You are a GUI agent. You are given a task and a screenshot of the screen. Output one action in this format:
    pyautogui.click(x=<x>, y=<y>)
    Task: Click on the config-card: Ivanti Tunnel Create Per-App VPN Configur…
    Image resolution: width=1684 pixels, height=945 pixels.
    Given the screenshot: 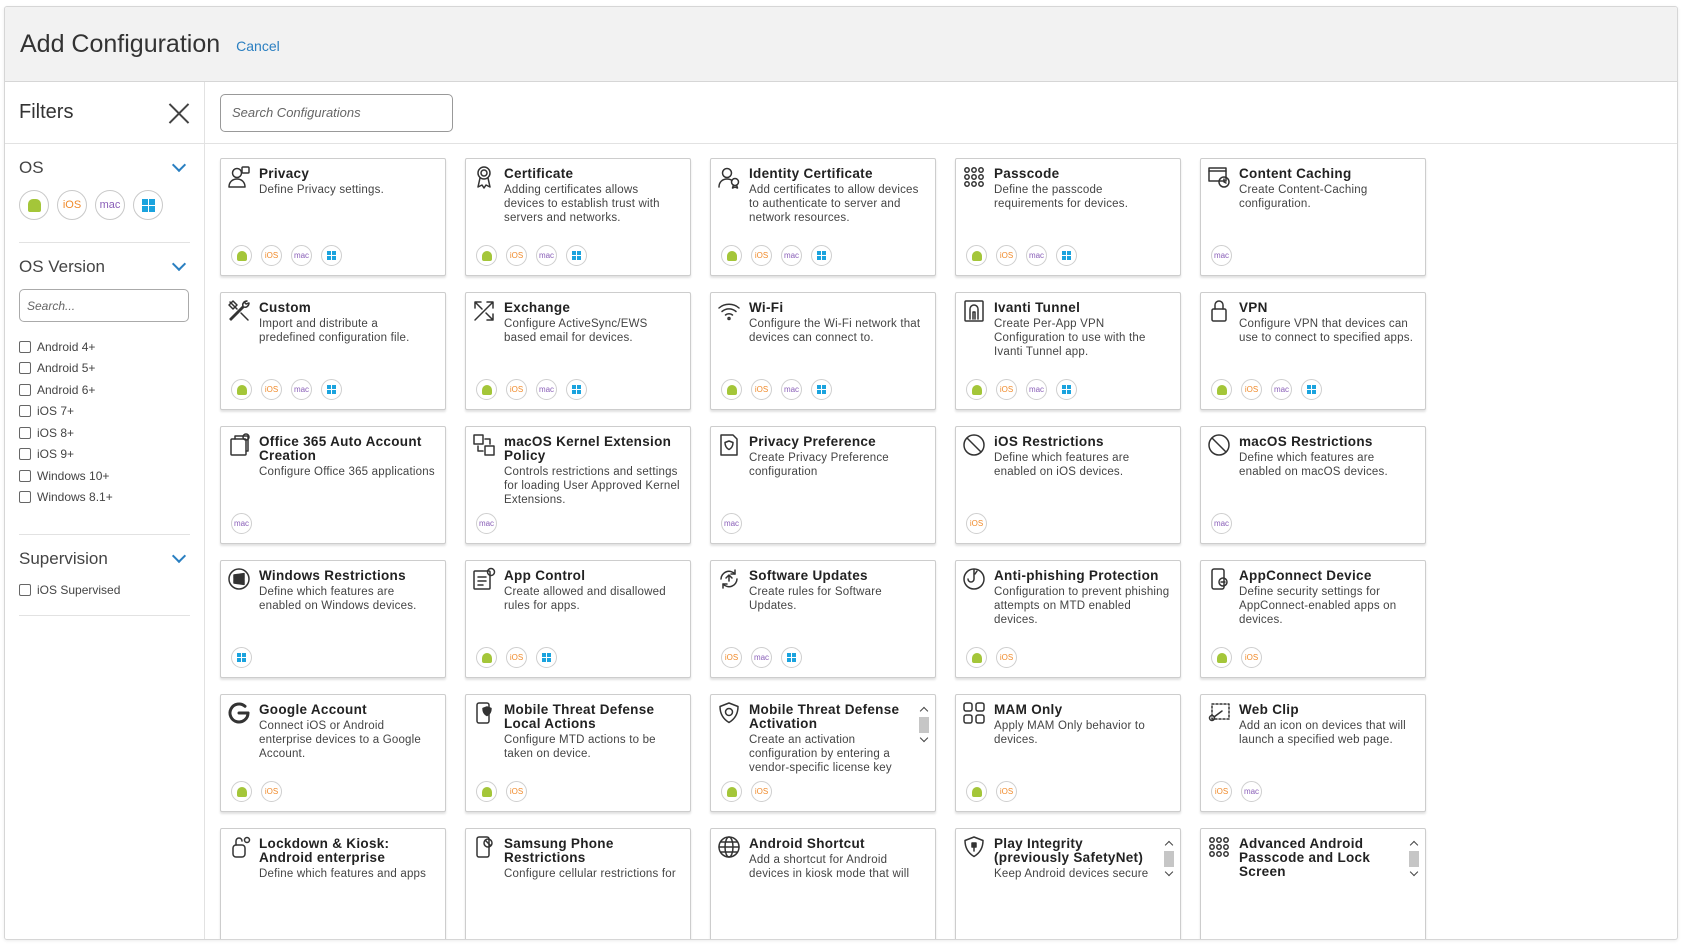 What is the action you would take?
    pyautogui.click(x=1068, y=351)
    